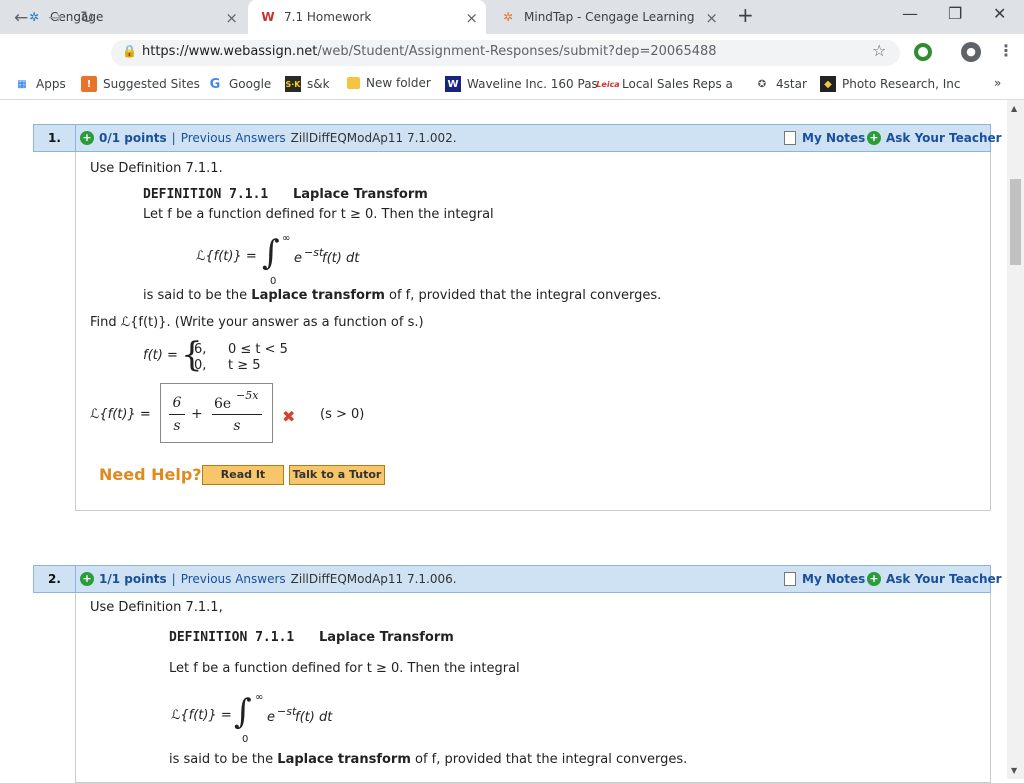 This screenshot has width=1024, height=783. What do you see at coordinates (923, 52) in the screenshot?
I see `extension-icon` at bounding box center [923, 52].